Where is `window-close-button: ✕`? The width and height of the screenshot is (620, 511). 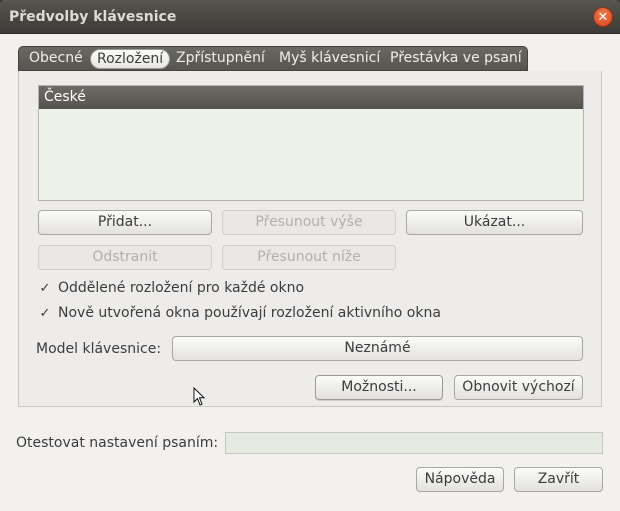
window-close-button: ✕ is located at coordinates (603, 17).